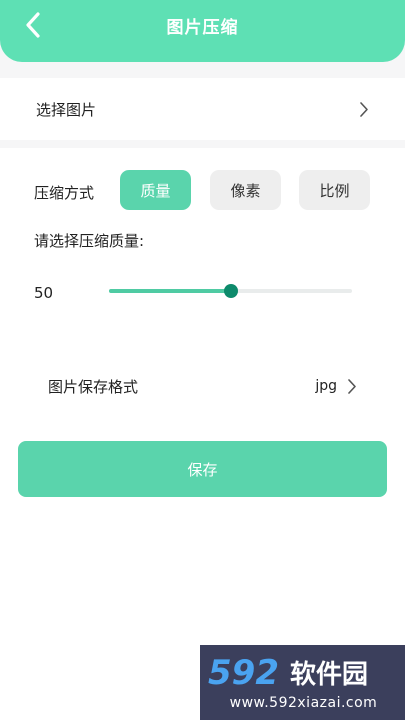  I want to click on select-image-row: 选择图片, so click(202, 109).